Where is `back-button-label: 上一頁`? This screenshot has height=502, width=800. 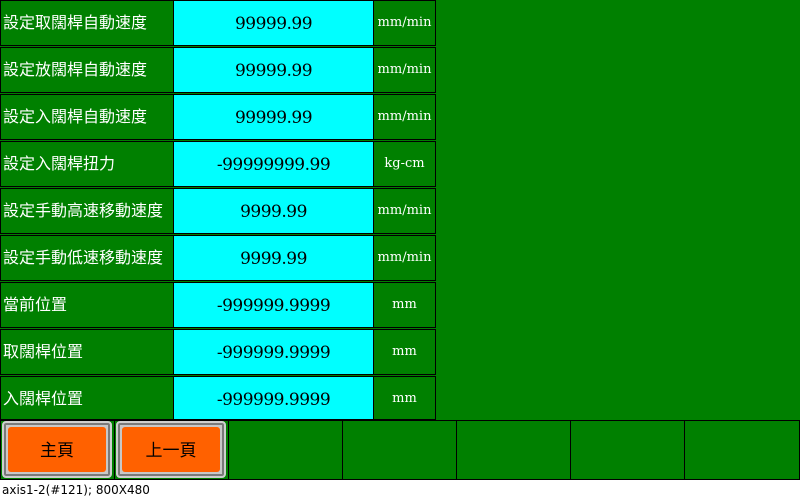 back-button-label: 上一頁 is located at coordinates (171, 449).